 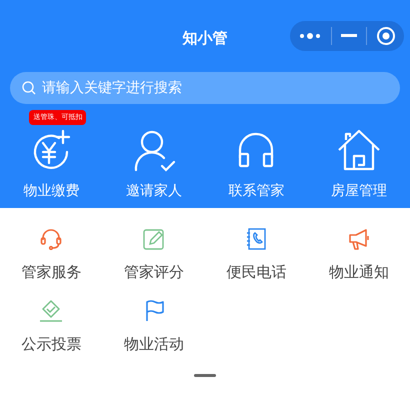 I want to click on capsule-menu, so click(x=347, y=36).